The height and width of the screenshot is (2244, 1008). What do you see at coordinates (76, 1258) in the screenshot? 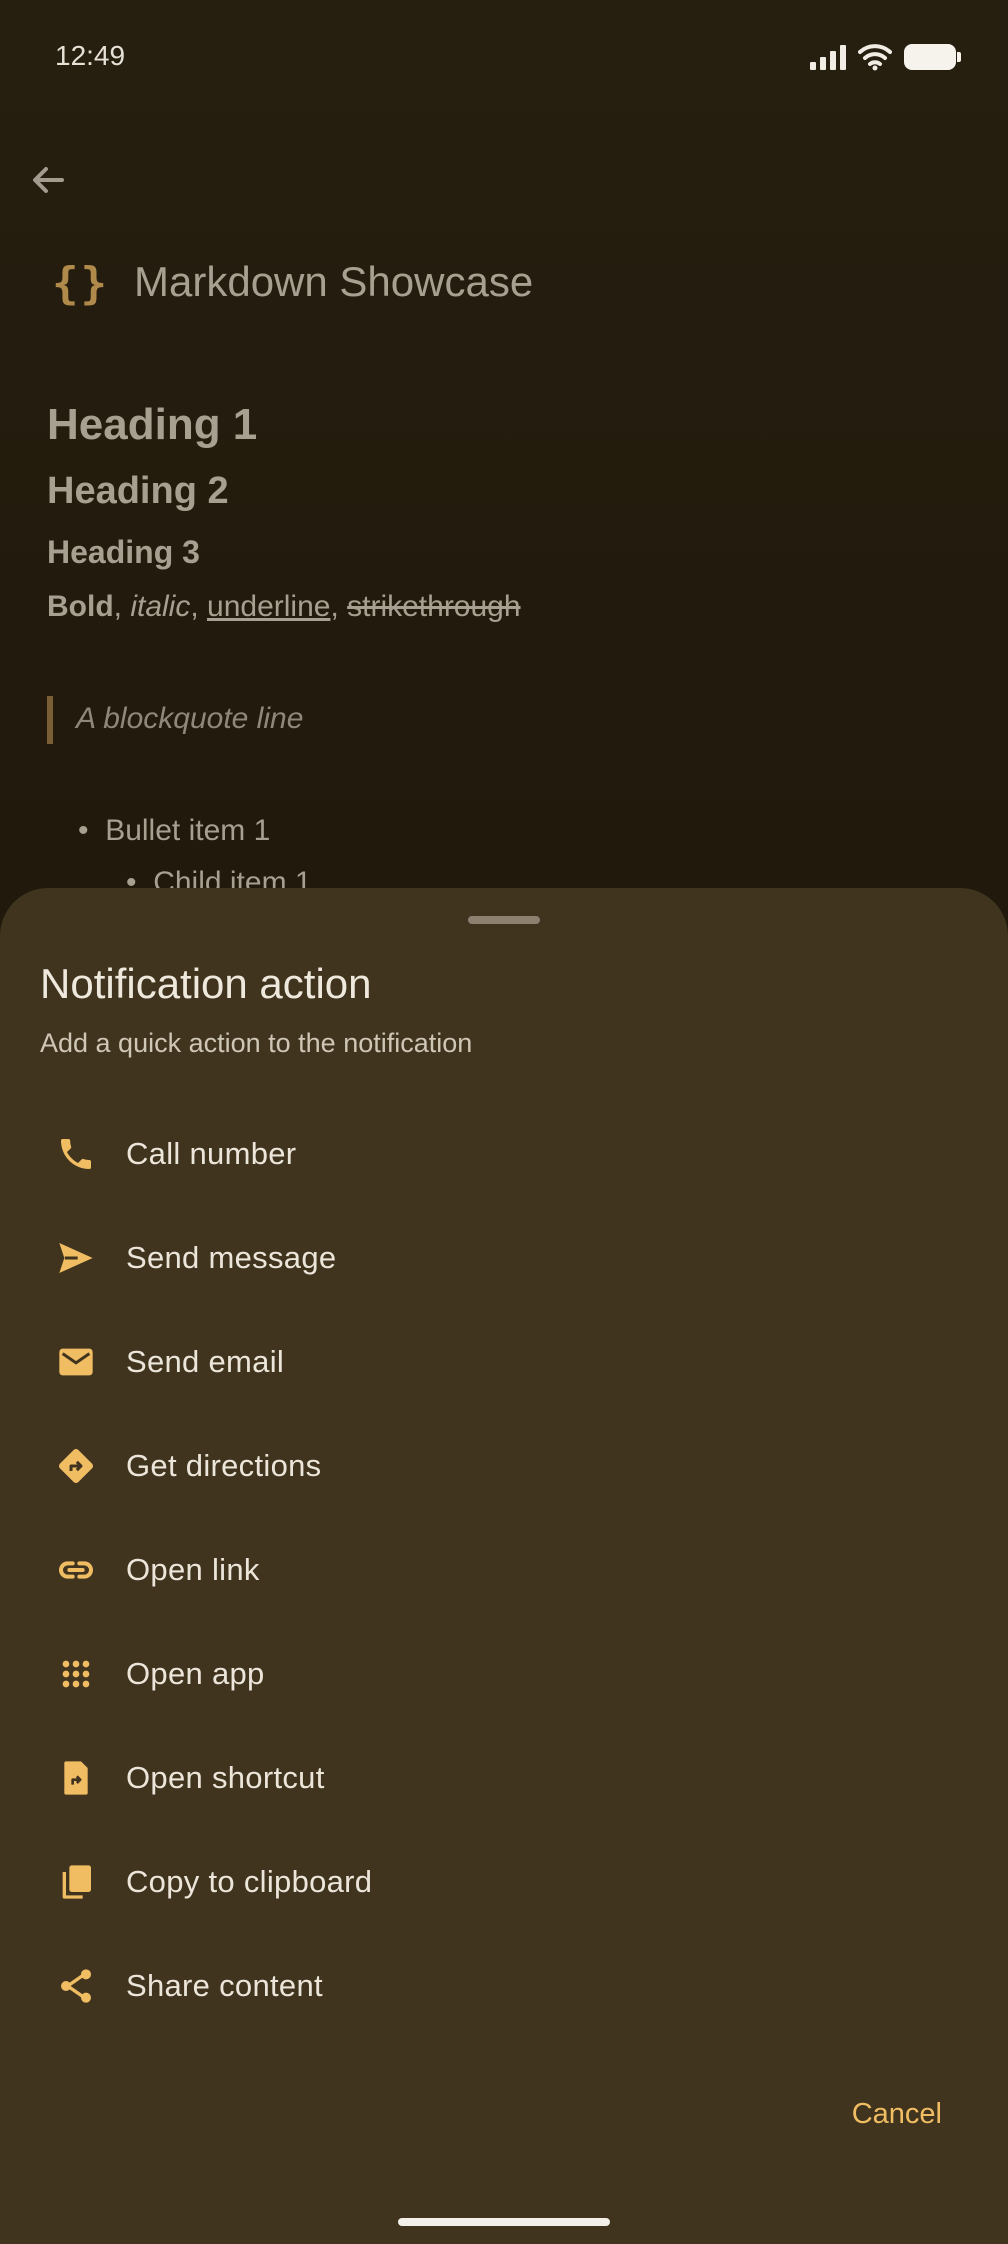
I see `send-icon` at bounding box center [76, 1258].